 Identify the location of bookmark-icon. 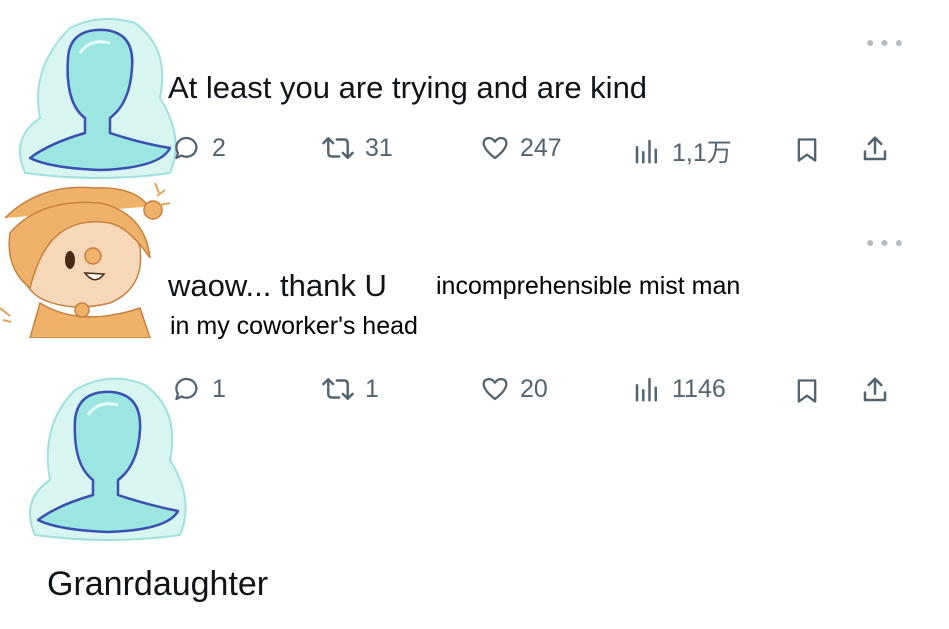
(807, 150).